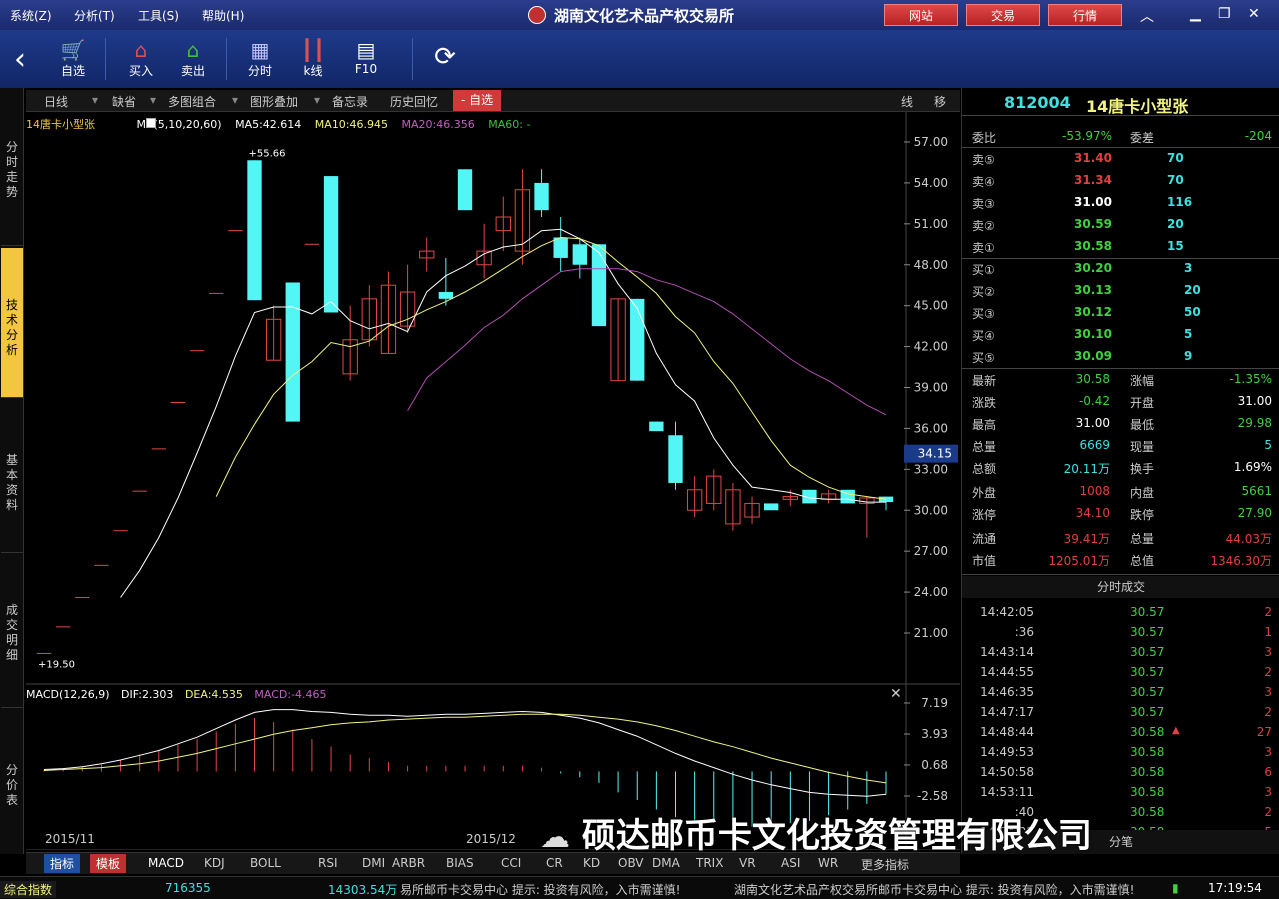  What do you see at coordinates (223, 15) in the screenshot?
I see `menu-help: 帮助(H)` at bounding box center [223, 15].